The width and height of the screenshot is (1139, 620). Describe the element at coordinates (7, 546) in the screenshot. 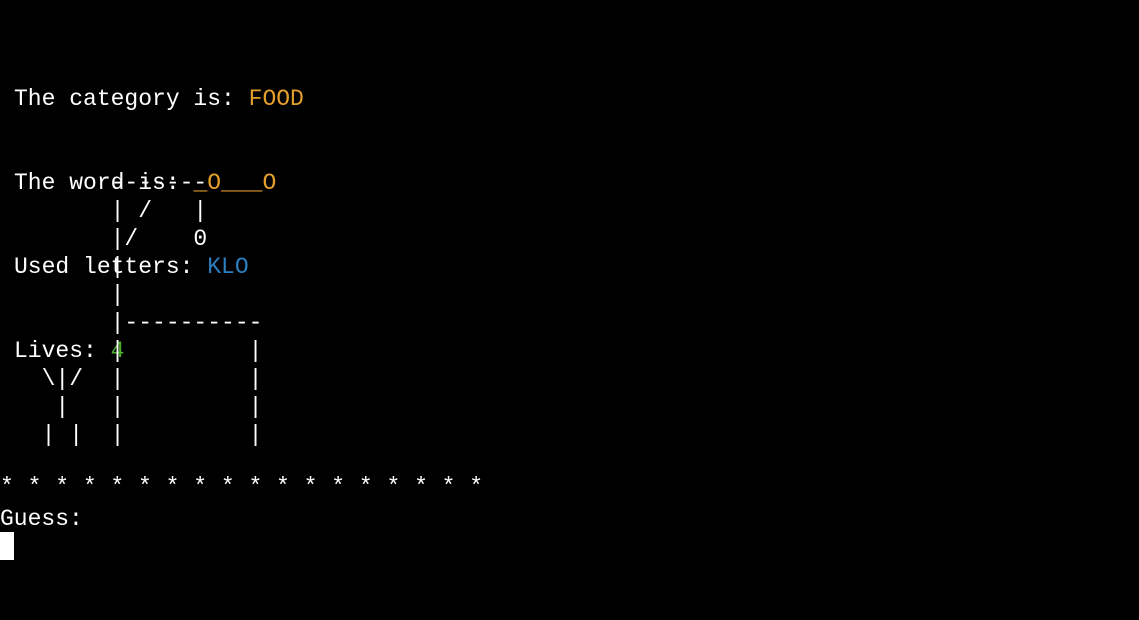

I see `input-cursor` at that location.